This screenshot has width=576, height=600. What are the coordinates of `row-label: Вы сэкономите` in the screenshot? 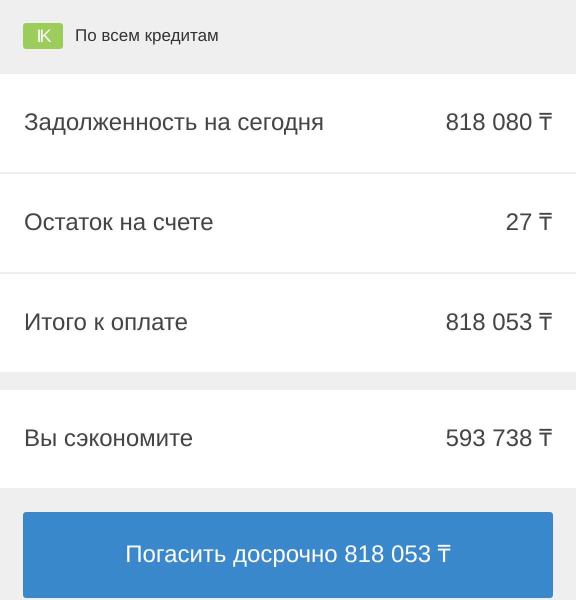 It's located at (109, 439).